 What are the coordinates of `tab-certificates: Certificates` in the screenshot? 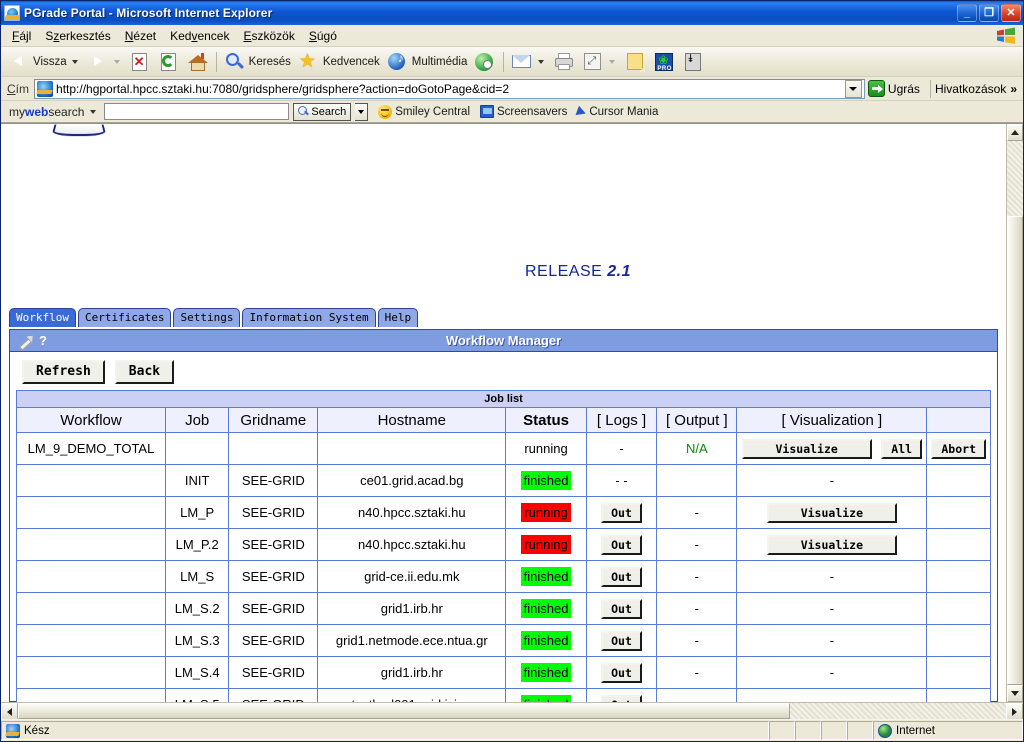 It's located at (124, 317).